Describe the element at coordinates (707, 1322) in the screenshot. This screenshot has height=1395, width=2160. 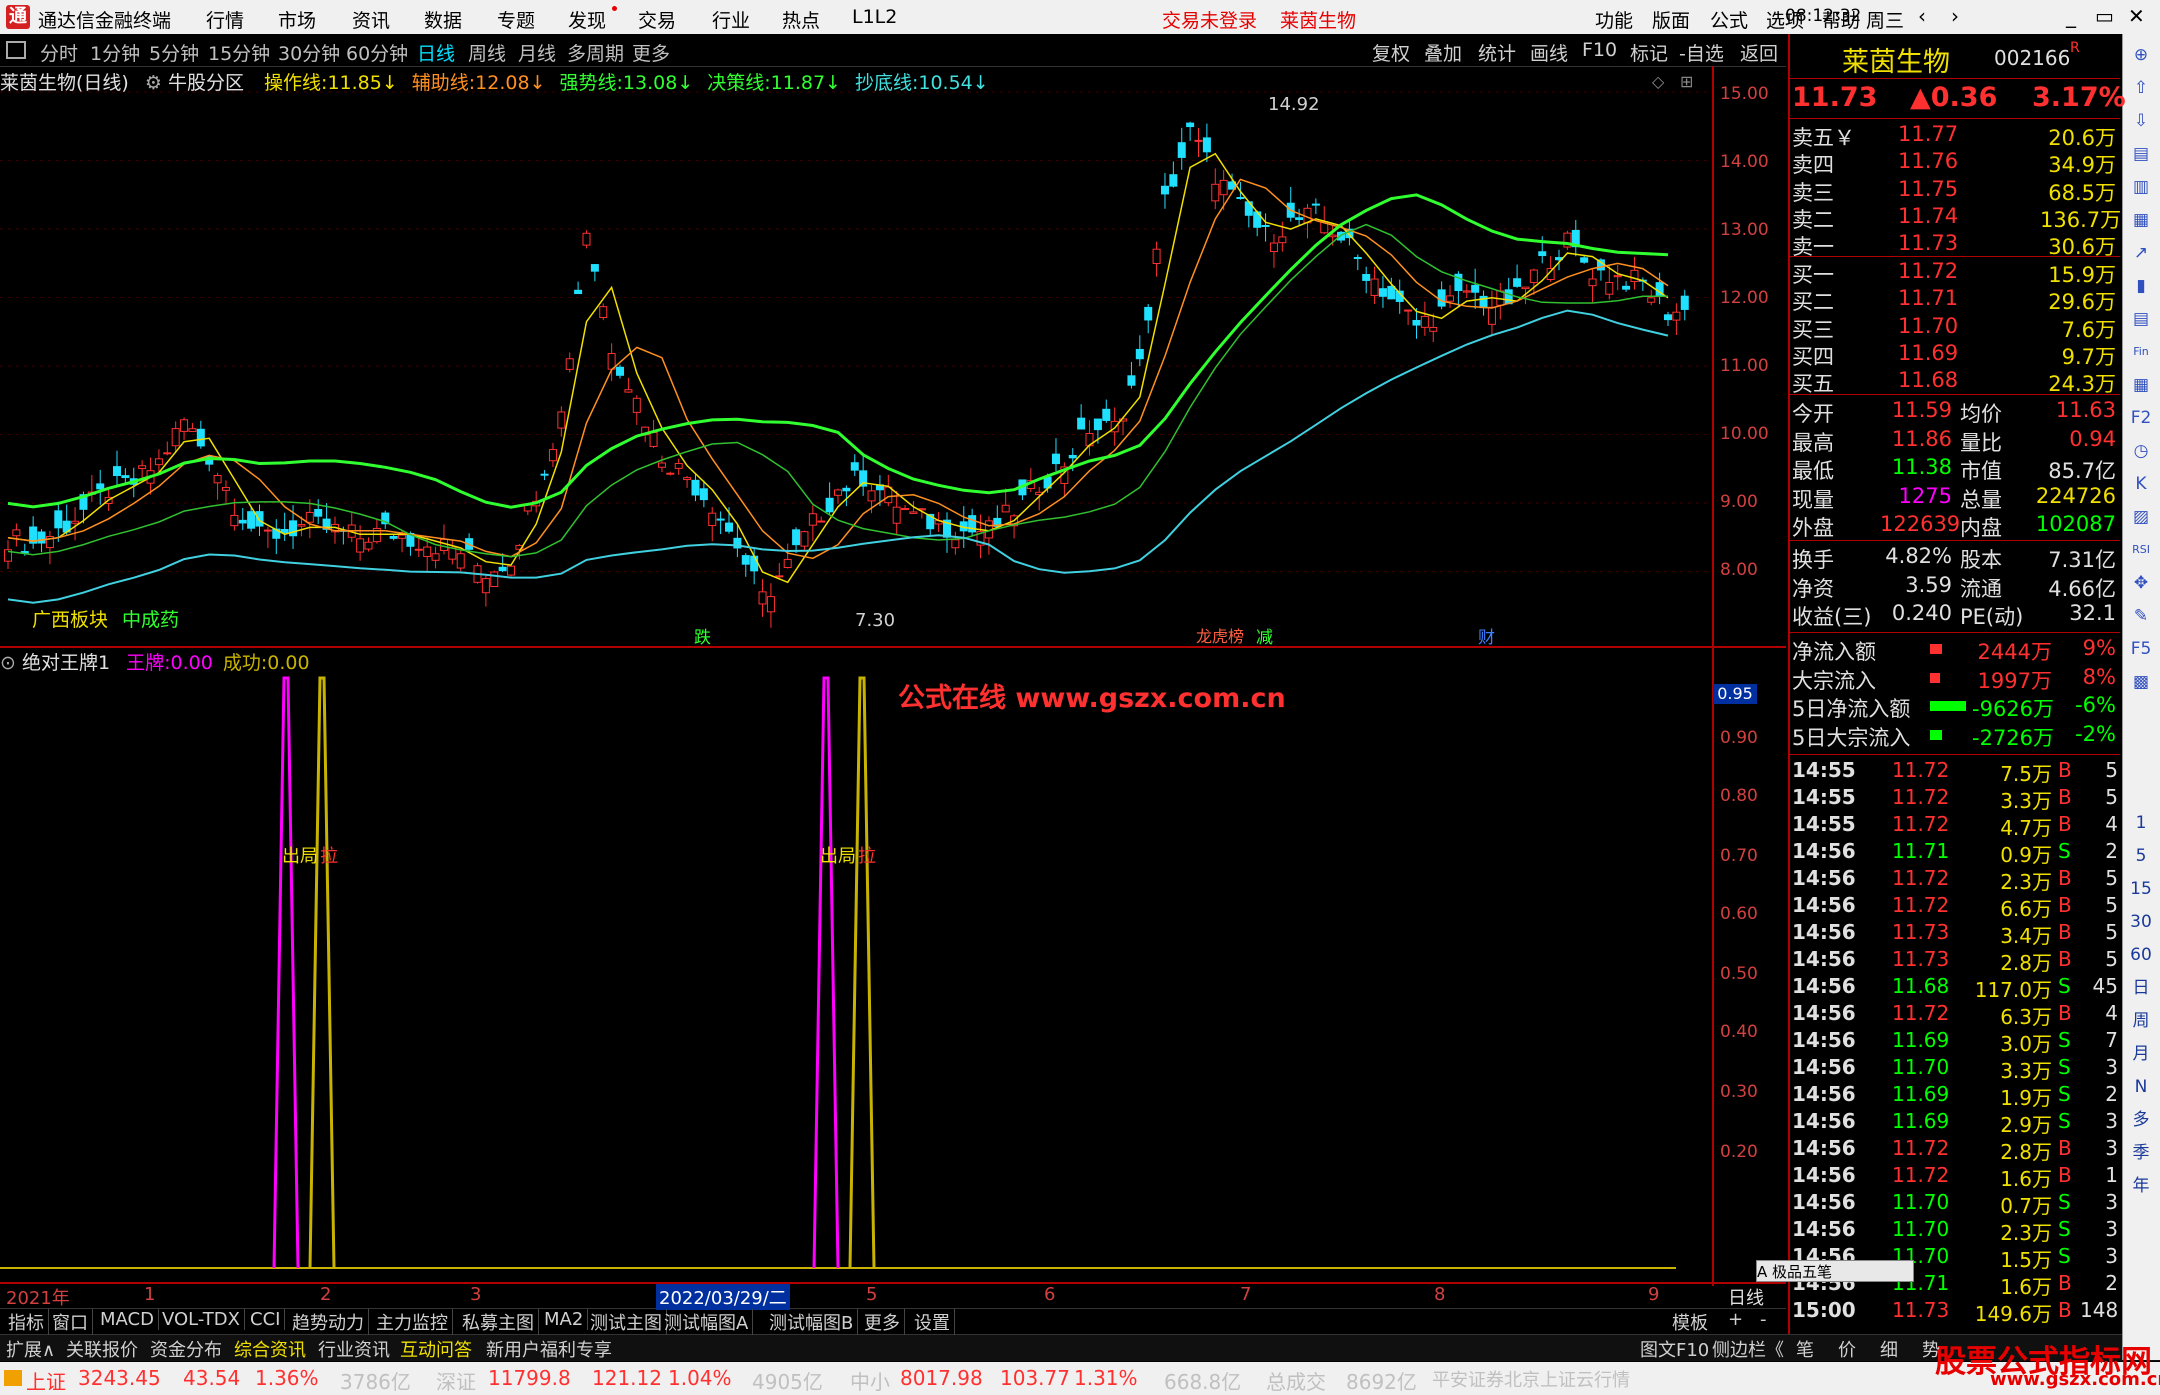
I see `indicator-tab-10: 测试幅图A` at that location.